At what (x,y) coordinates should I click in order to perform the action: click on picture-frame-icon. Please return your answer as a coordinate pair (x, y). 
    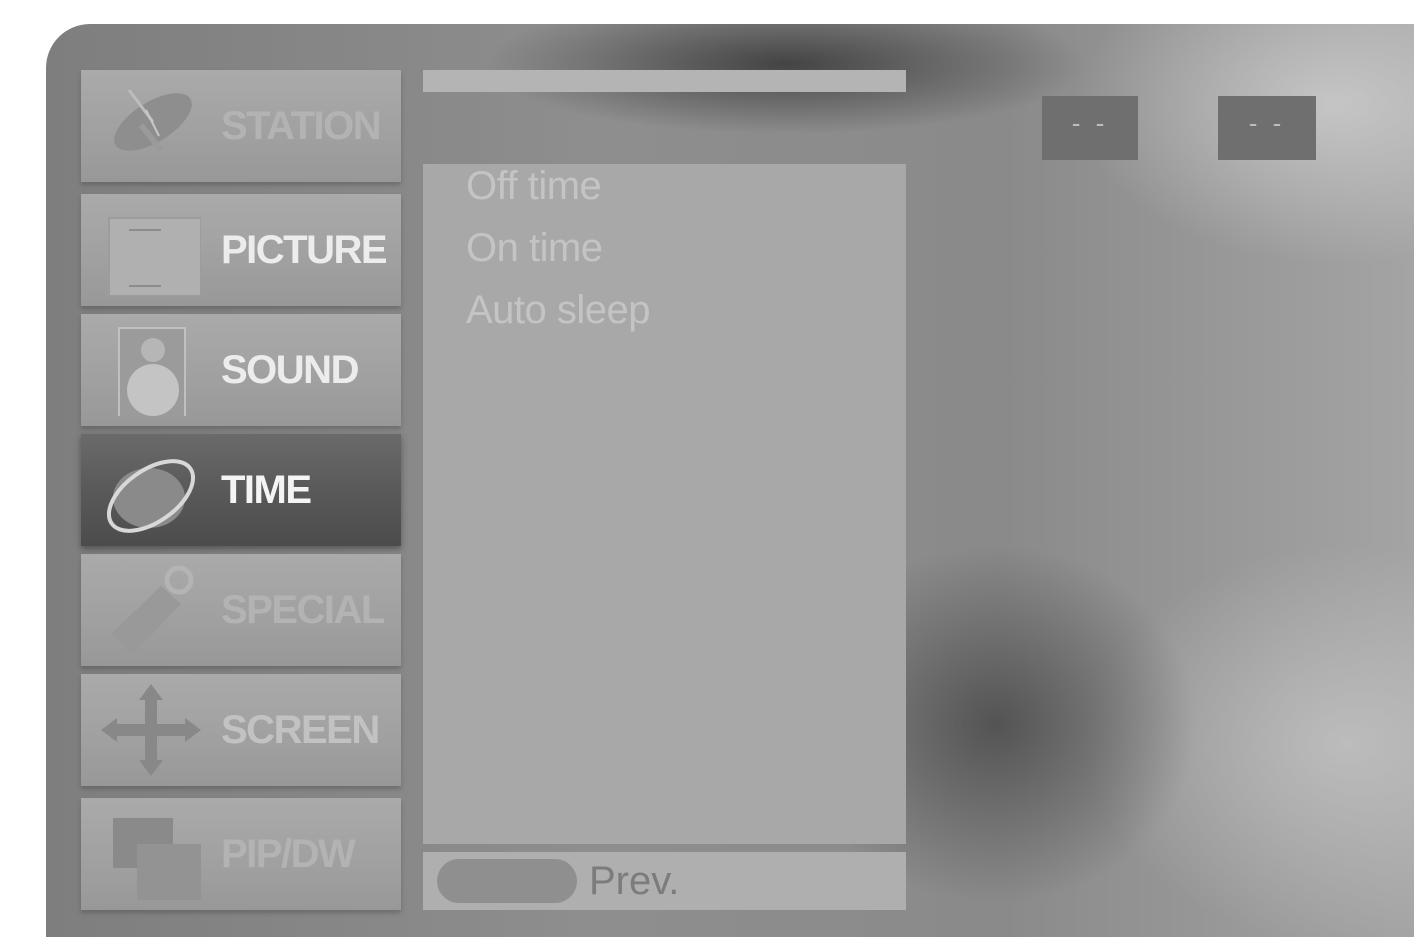
    Looking at the image, I should click on (154, 256).